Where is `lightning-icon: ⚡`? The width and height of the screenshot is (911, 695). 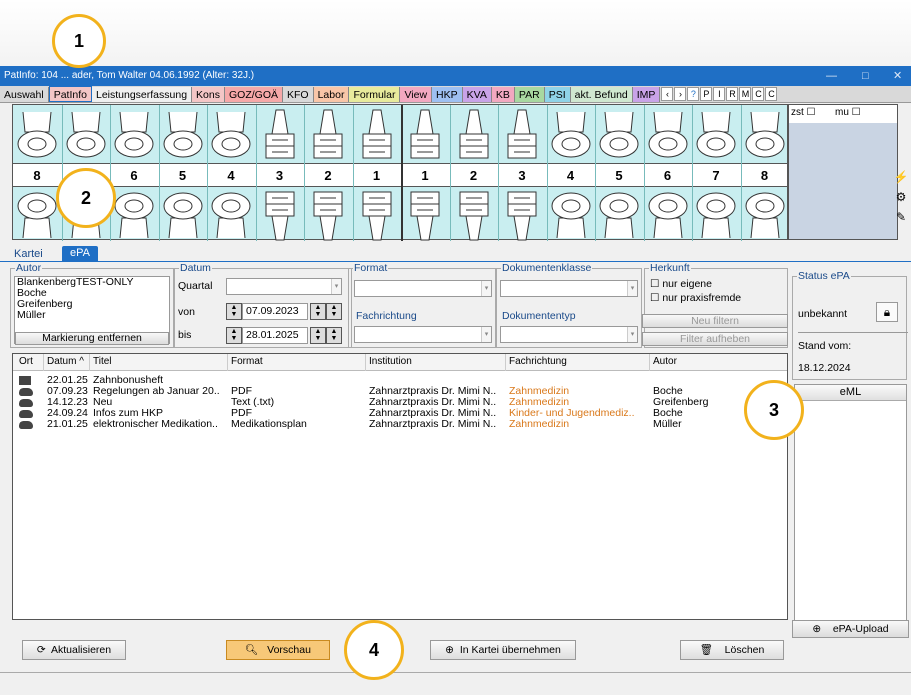
lightning-icon: ⚡ is located at coordinates (901, 179).